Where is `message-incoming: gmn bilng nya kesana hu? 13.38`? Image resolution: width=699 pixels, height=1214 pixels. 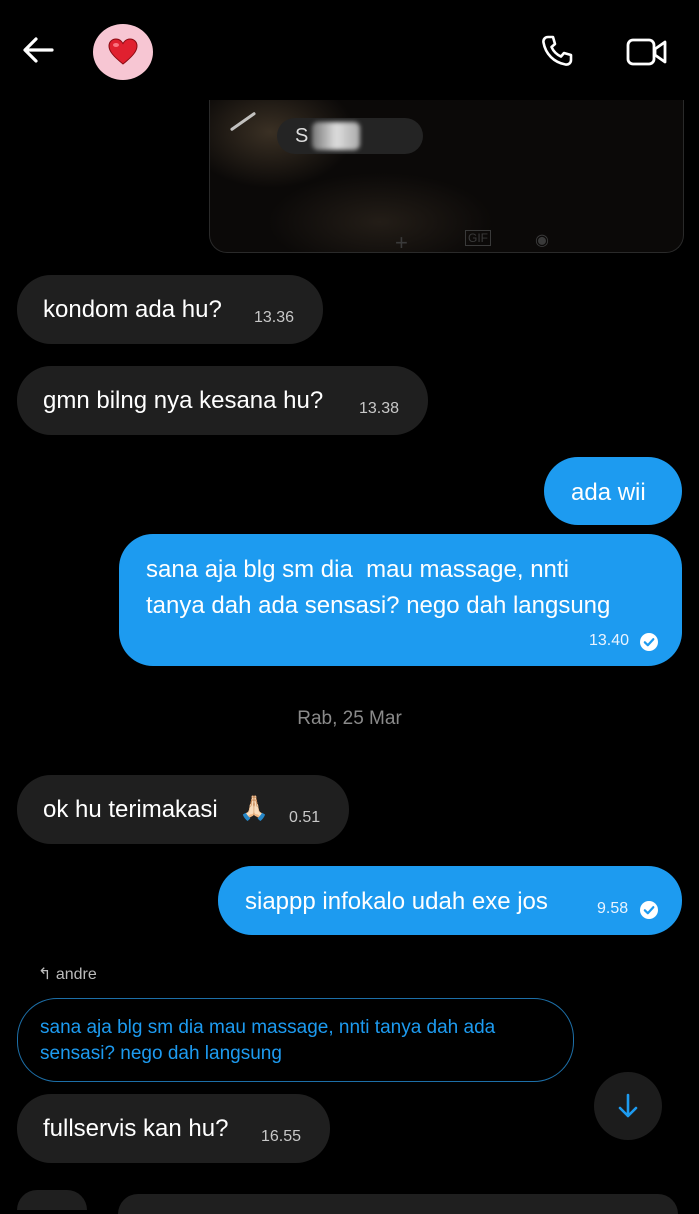 message-incoming: gmn bilng nya kesana hu? 13.38 is located at coordinates (222, 400).